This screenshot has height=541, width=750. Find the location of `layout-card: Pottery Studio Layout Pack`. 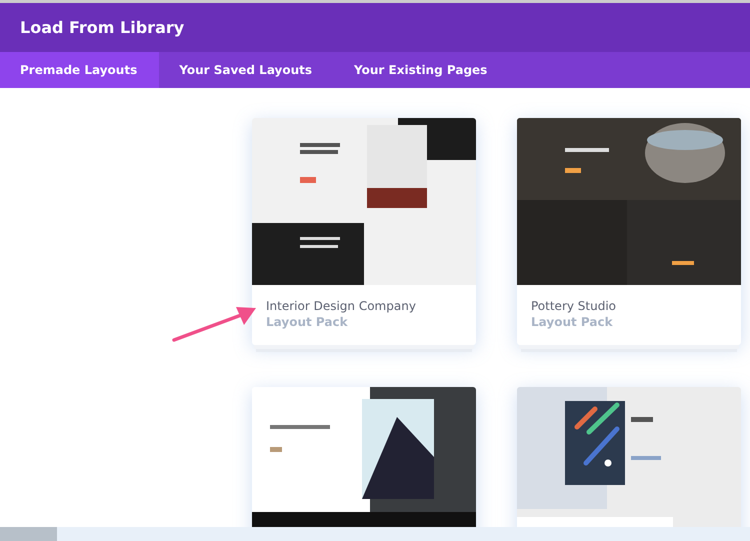

layout-card: Pottery Studio Layout Pack is located at coordinates (629, 231).